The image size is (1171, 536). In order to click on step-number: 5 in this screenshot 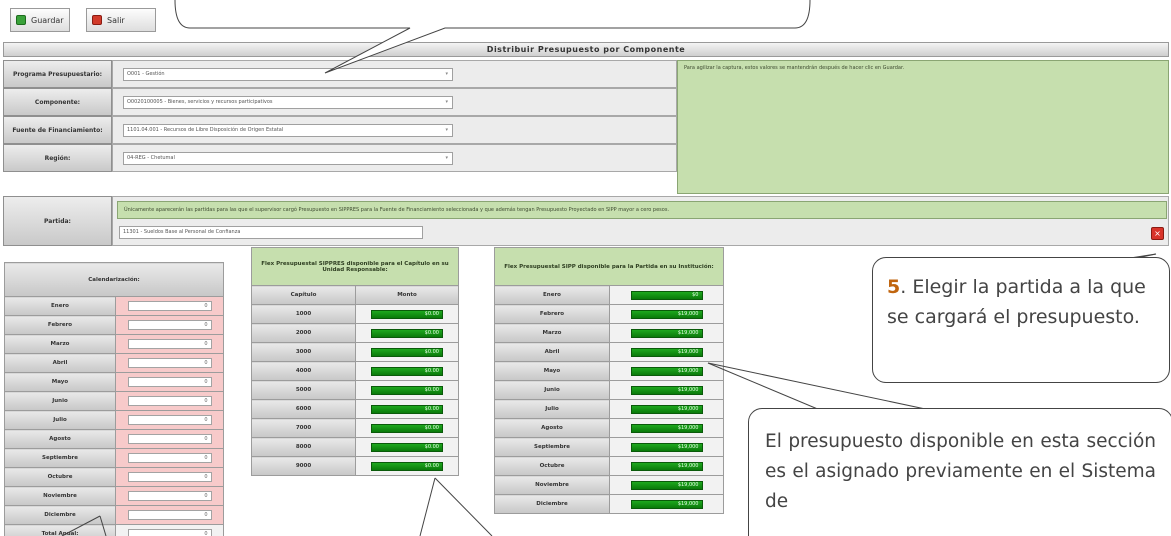, I will do `click(894, 287)`.